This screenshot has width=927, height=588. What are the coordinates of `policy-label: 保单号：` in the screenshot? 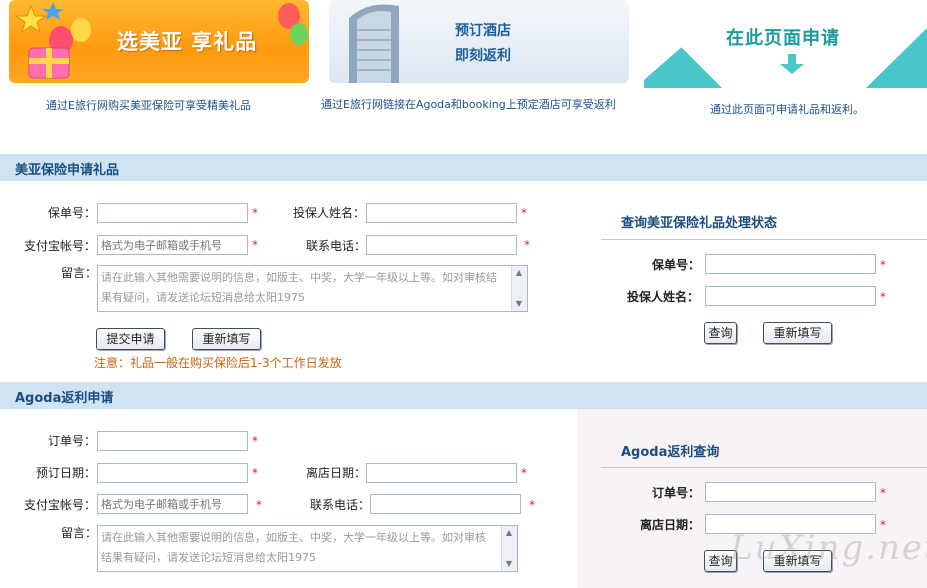 It's located at (72, 213).